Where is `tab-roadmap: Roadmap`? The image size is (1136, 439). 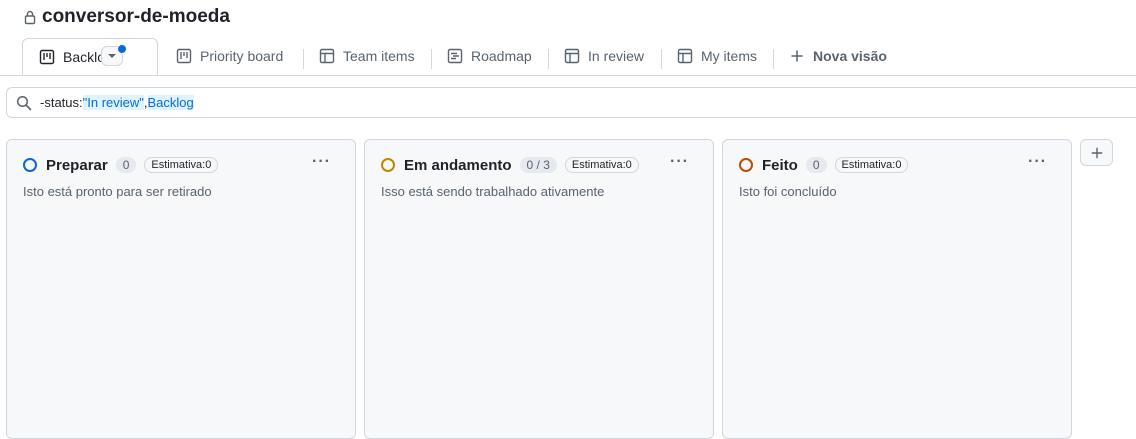
tab-roadmap: Roadmap is located at coordinates (489, 56).